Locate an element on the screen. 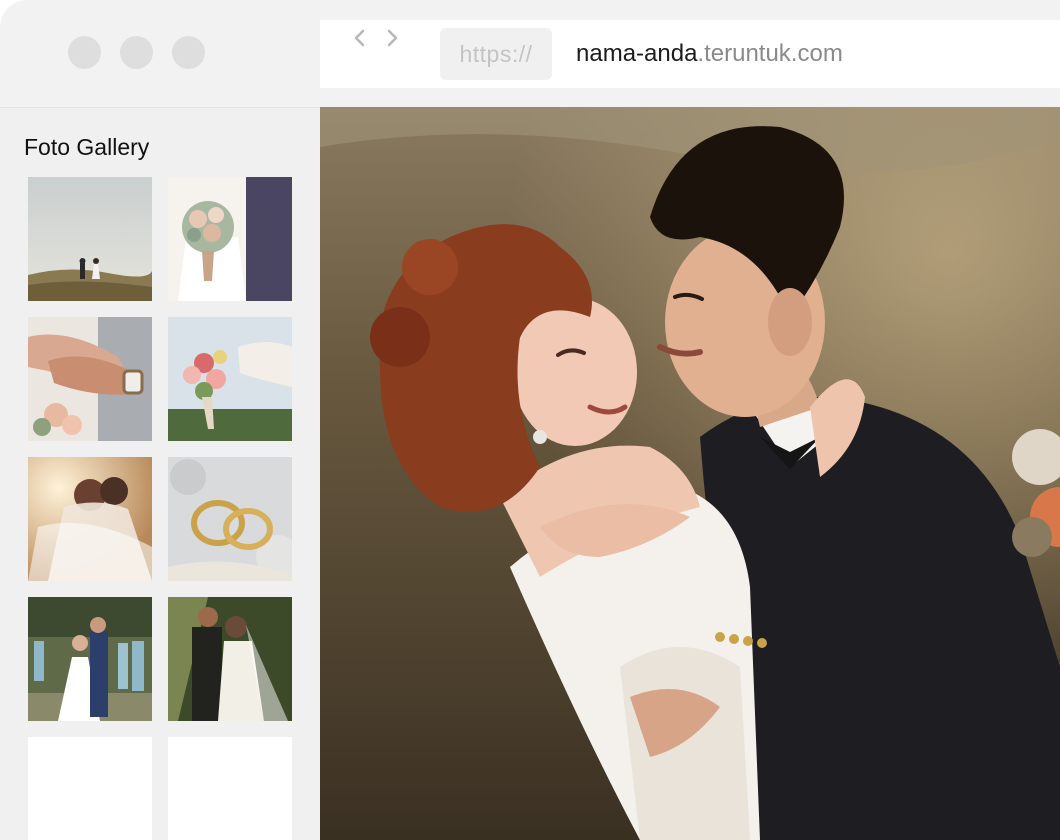 The width and height of the screenshot is (1060, 840). veil-kiss-photo is located at coordinates (90, 519).